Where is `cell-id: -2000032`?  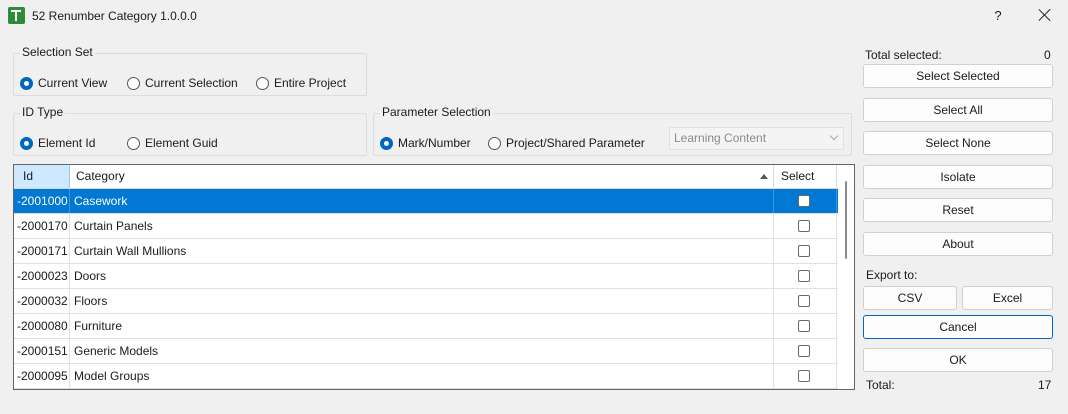 cell-id: -2000032 is located at coordinates (42, 301).